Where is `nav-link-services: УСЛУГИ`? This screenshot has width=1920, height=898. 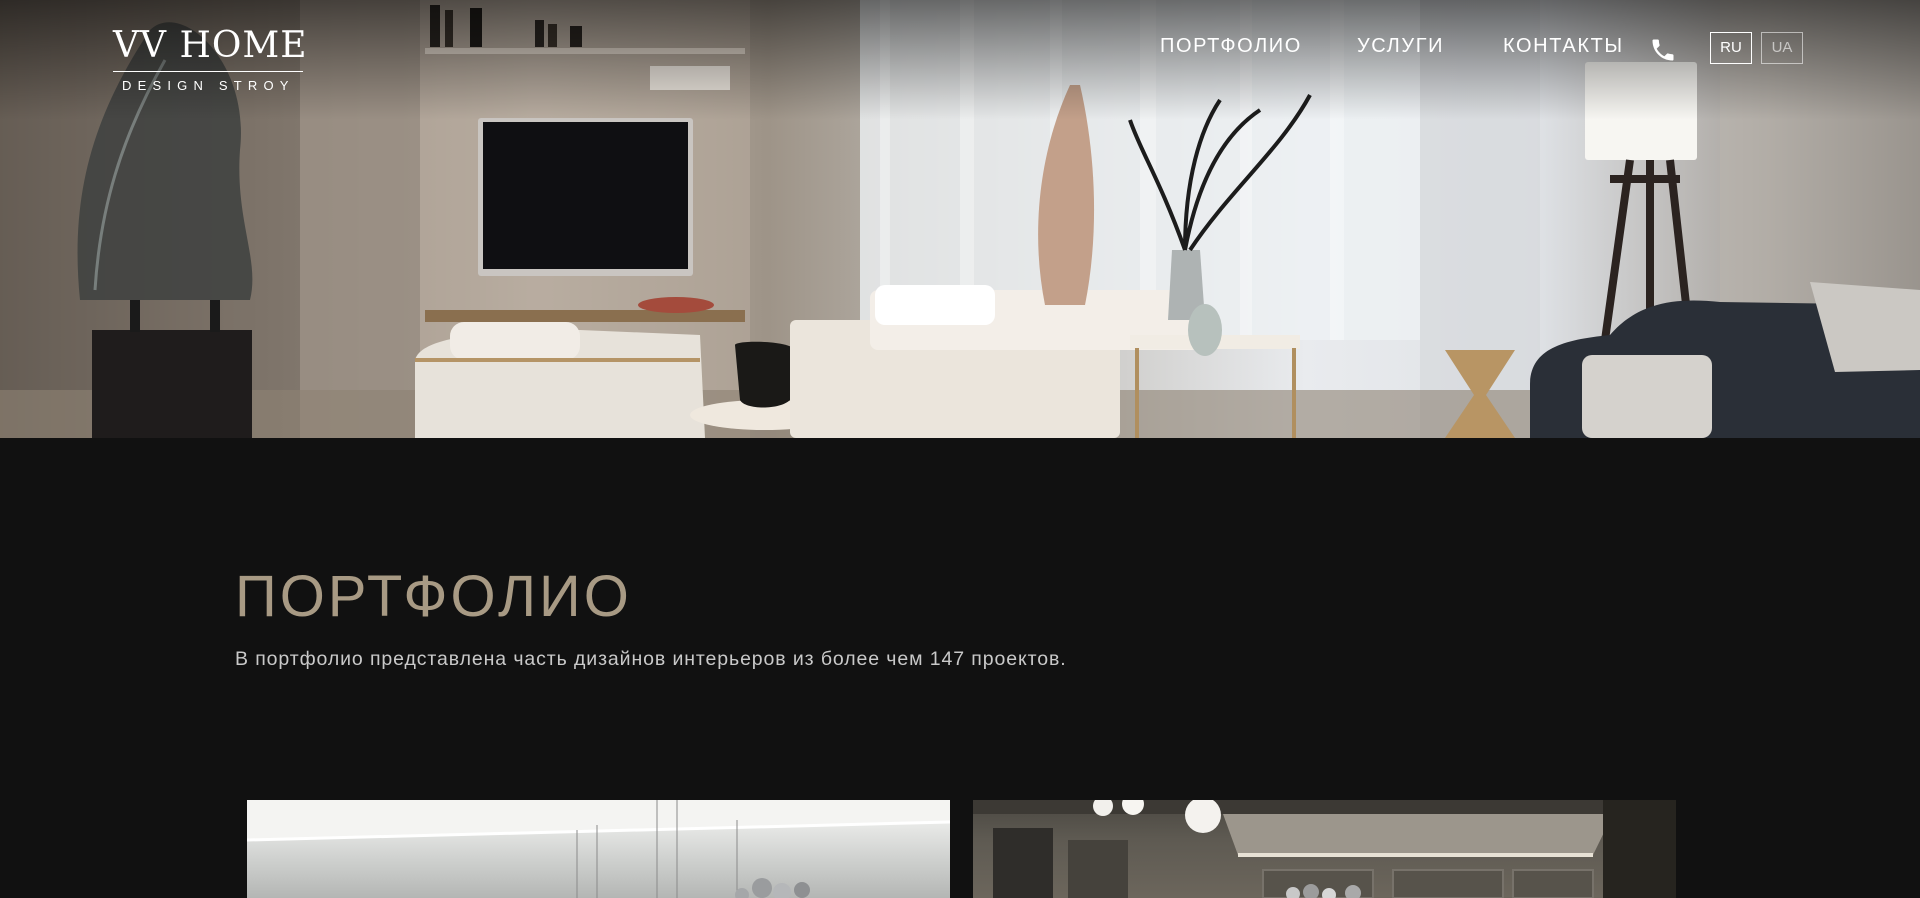 nav-link-services: УСЛУГИ is located at coordinates (1400, 47).